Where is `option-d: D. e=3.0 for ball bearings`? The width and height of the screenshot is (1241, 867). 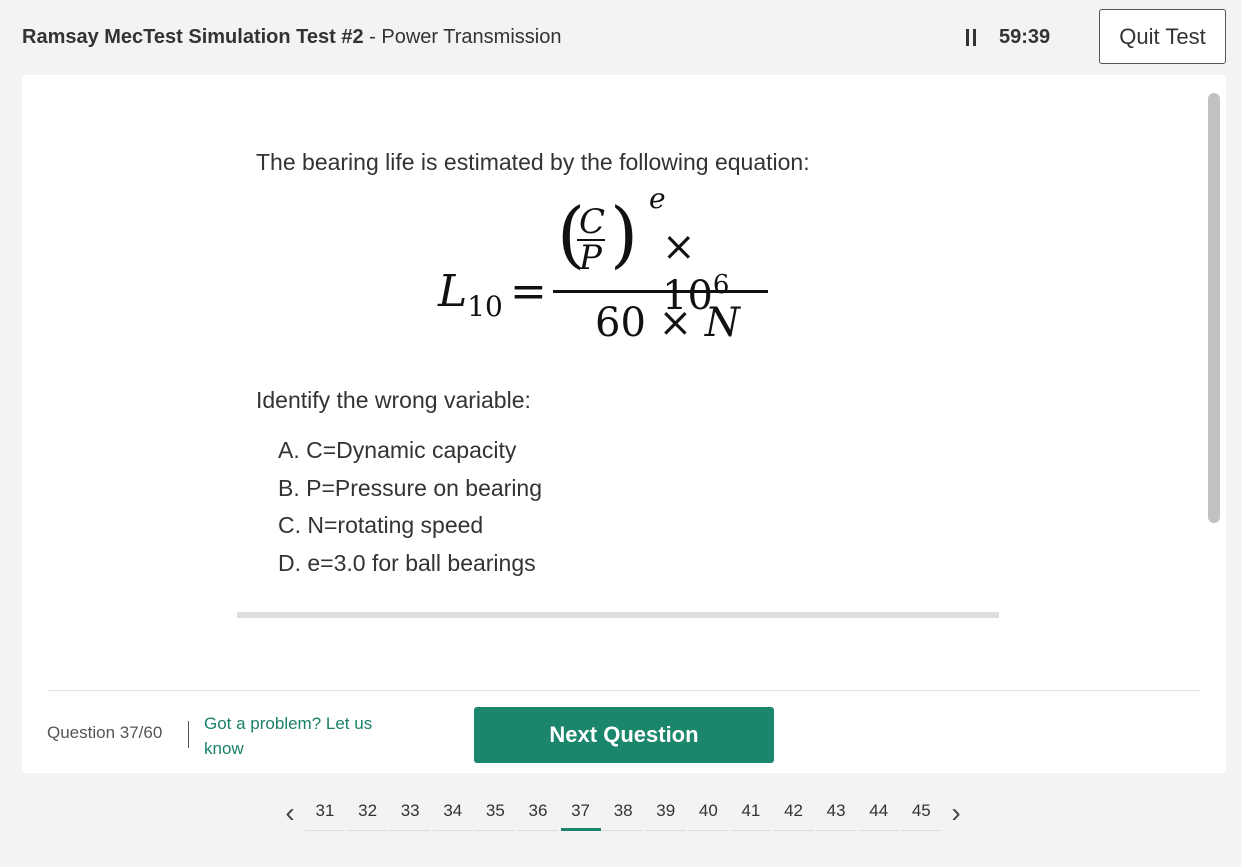 option-d: D. e=3.0 for ball bearings is located at coordinates (410, 567).